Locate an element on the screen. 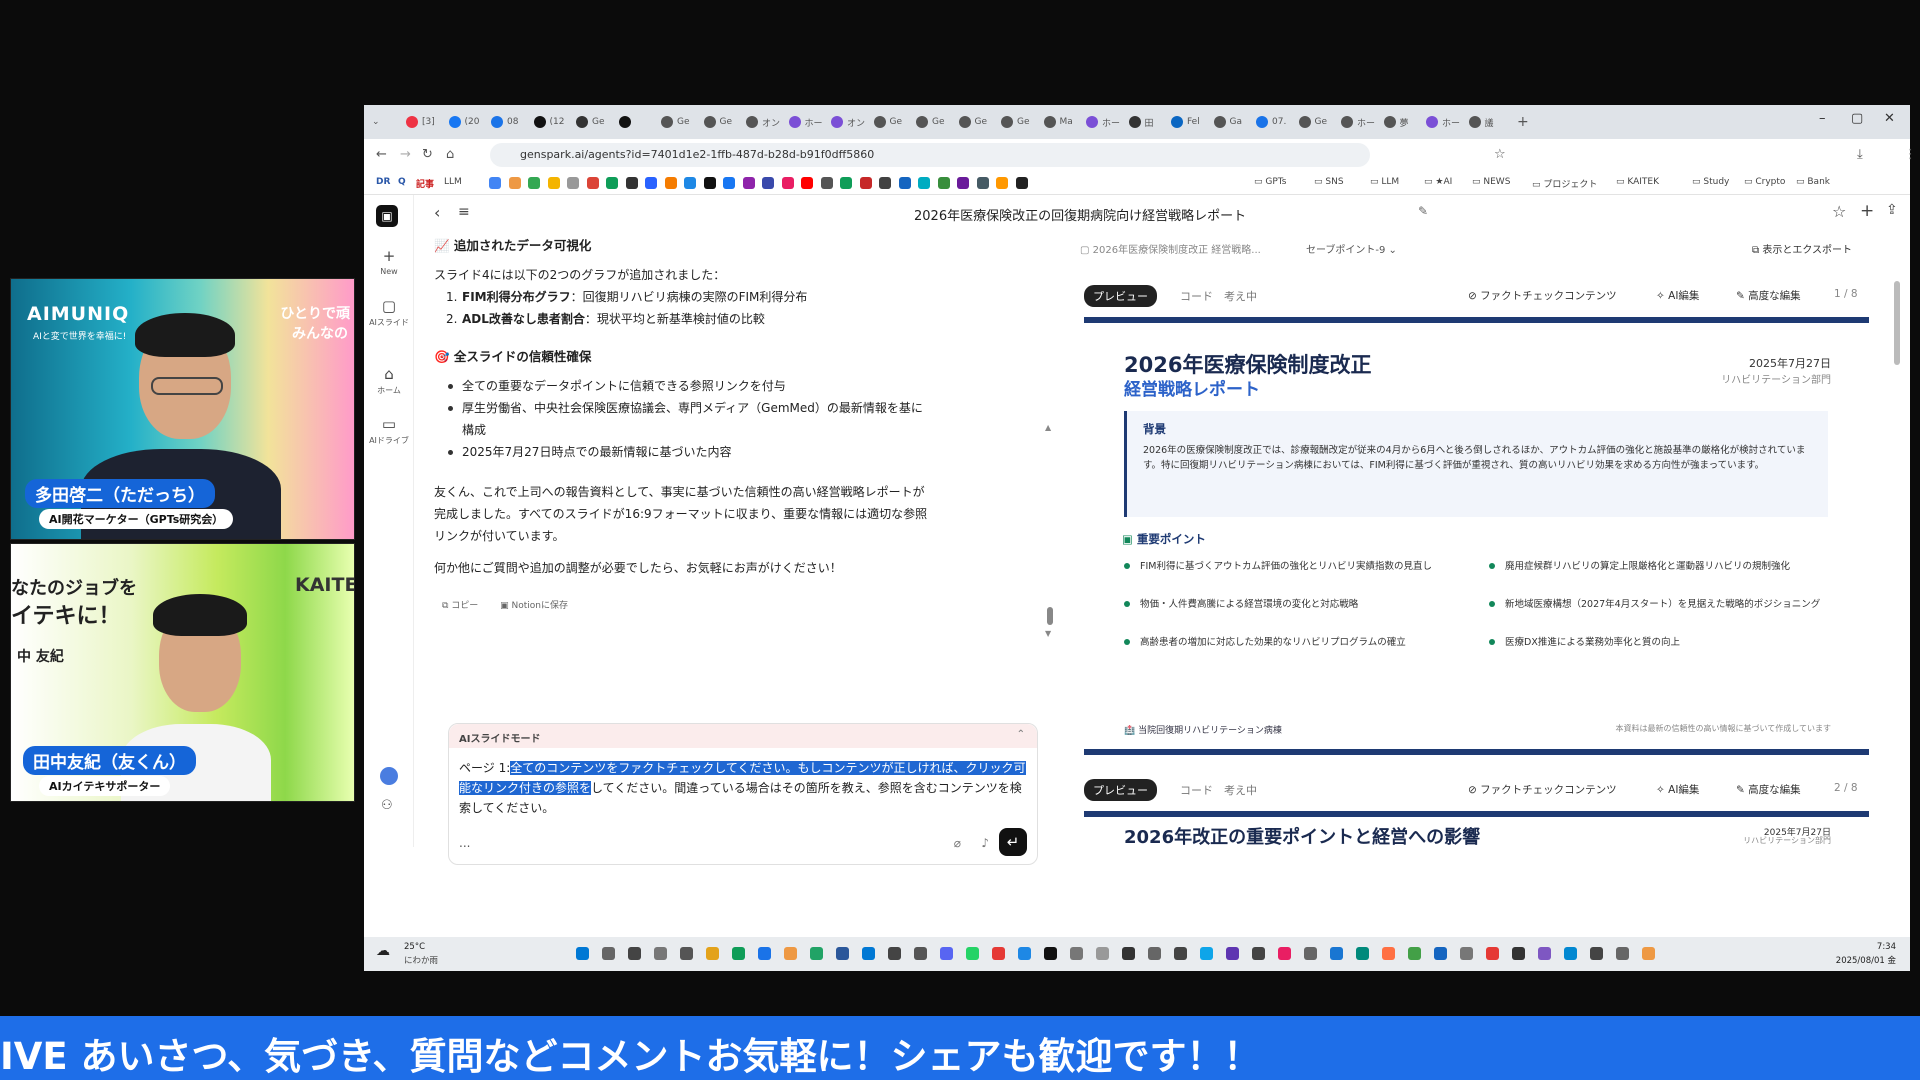 This screenshot has width=1920, height=1080. back-chevron-icon: ‹ is located at coordinates (437, 212).